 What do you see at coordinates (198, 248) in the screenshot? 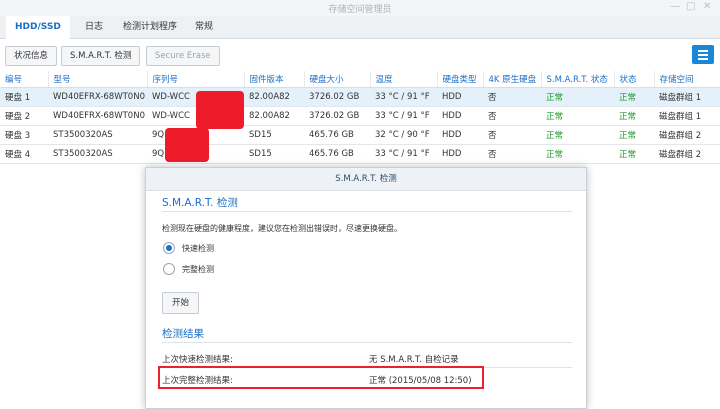
I see `quick-test-label: 快速检测` at bounding box center [198, 248].